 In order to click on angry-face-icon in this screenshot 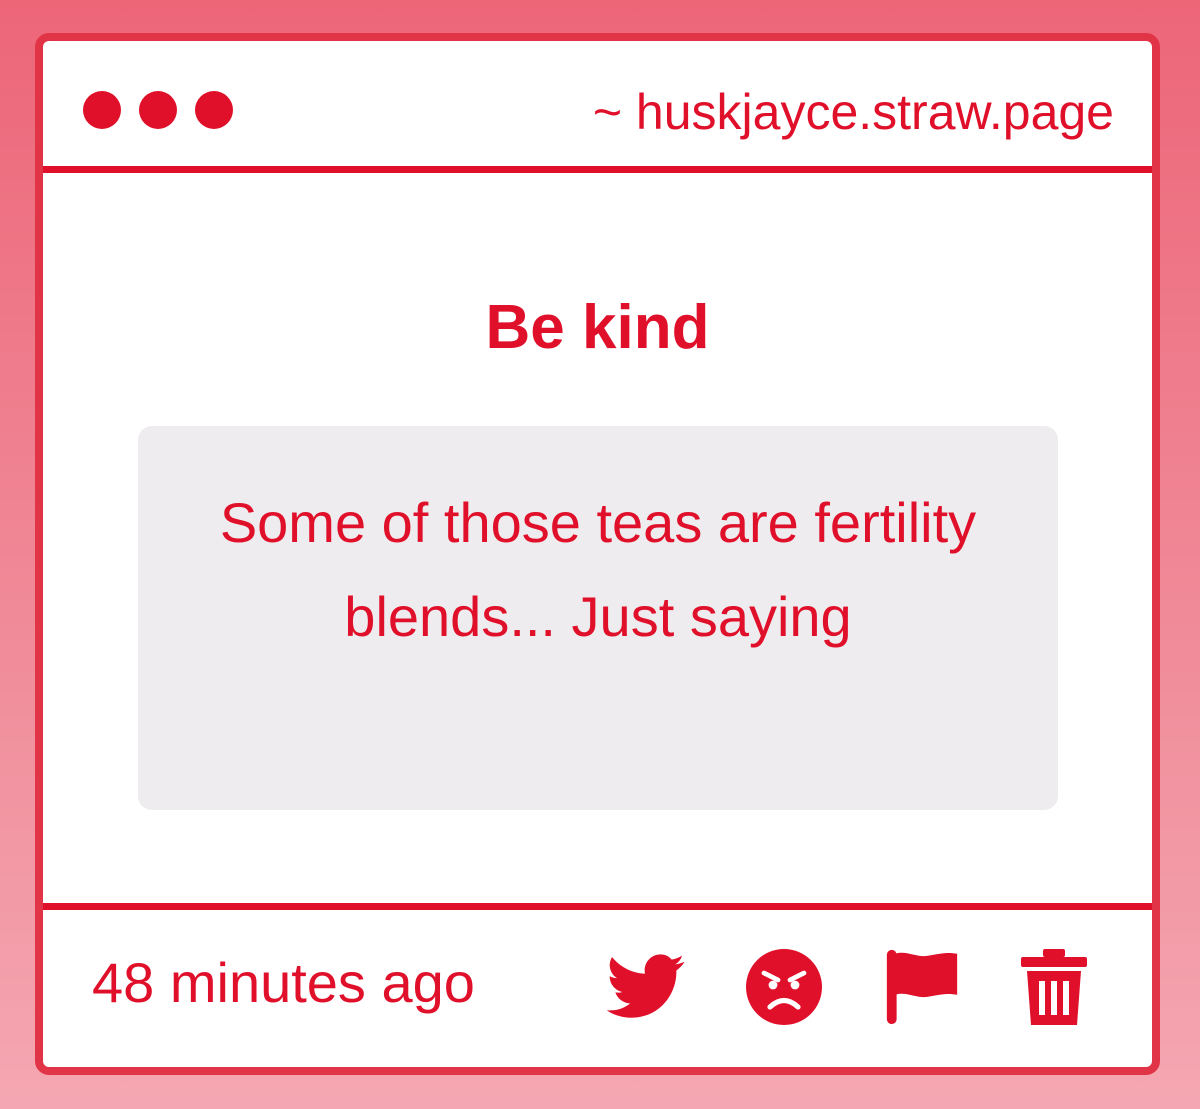, I will do `click(784, 987)`.